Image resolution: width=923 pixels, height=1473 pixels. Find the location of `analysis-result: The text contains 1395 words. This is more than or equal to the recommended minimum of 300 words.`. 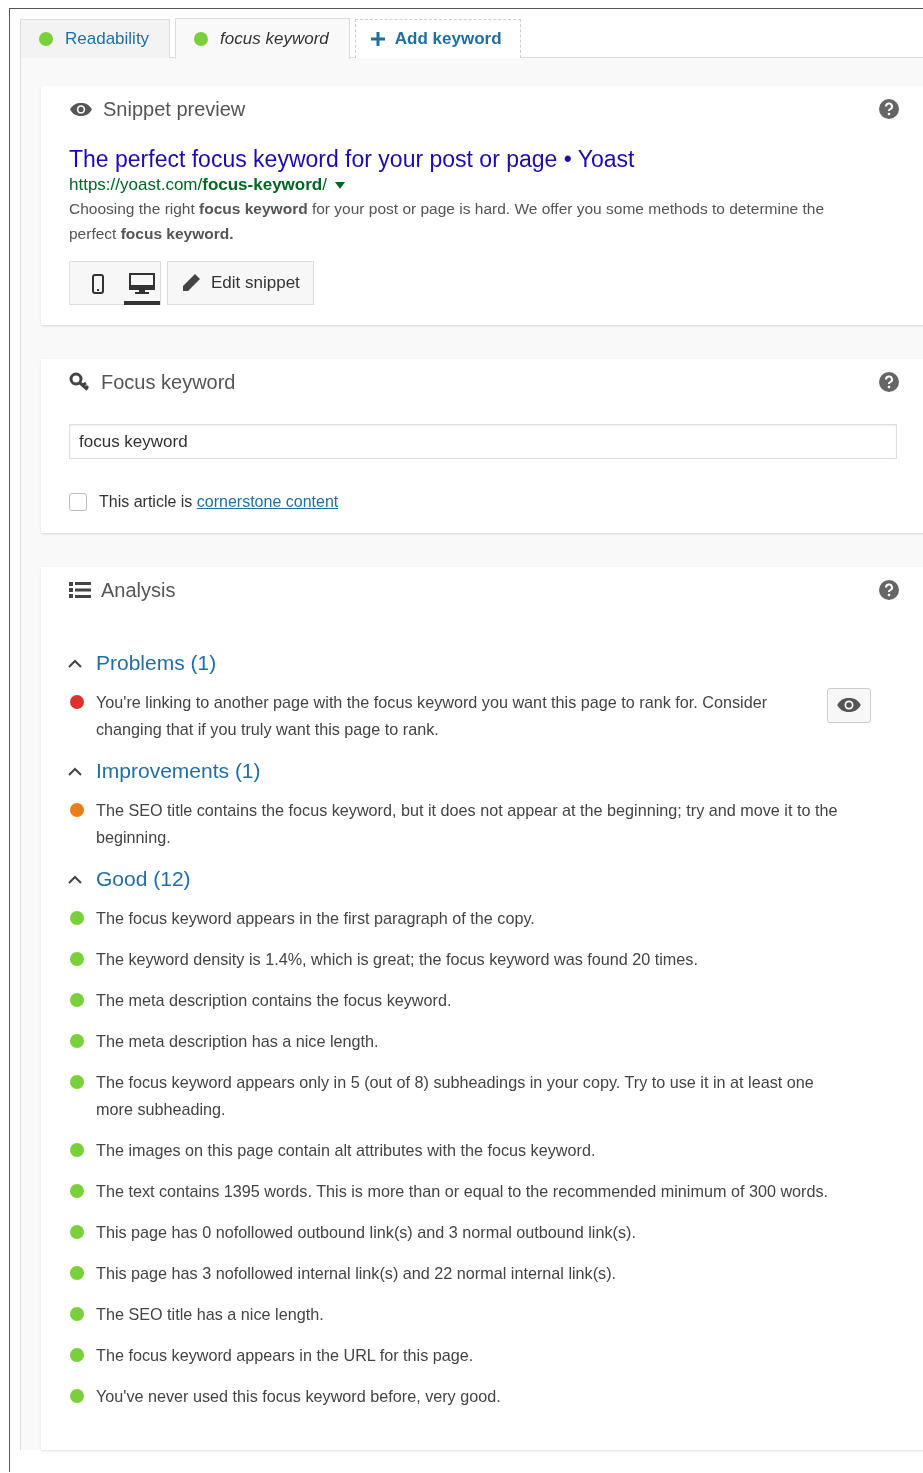

analysis-result: The text contains 1395 words. This is more than or equal to the recommended minimum of 300 words. is located at coordinates (463, 1191).